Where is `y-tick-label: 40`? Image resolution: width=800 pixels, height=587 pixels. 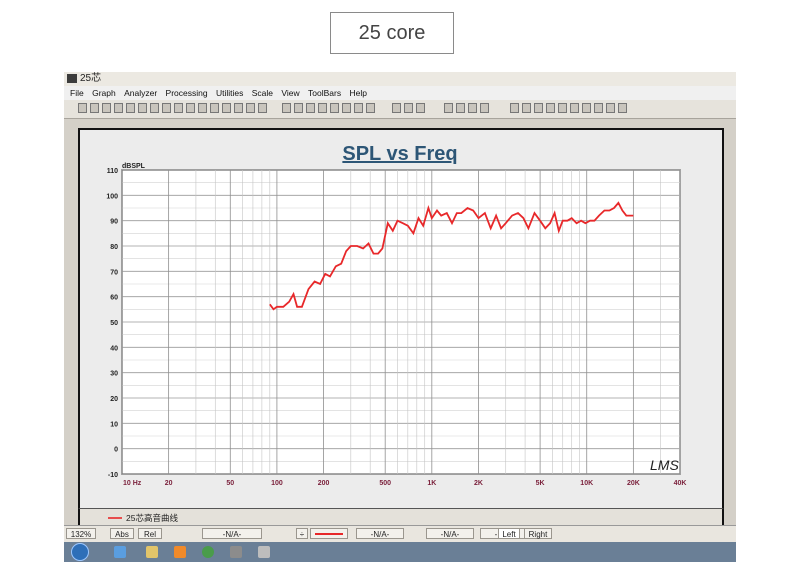 y-tick-label: 40 is located at coordinates (114, 348).